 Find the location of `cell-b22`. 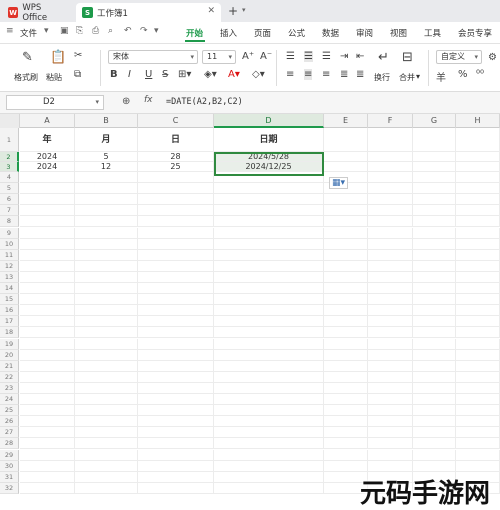

cell-b22 is located at coordinates (106, 377).